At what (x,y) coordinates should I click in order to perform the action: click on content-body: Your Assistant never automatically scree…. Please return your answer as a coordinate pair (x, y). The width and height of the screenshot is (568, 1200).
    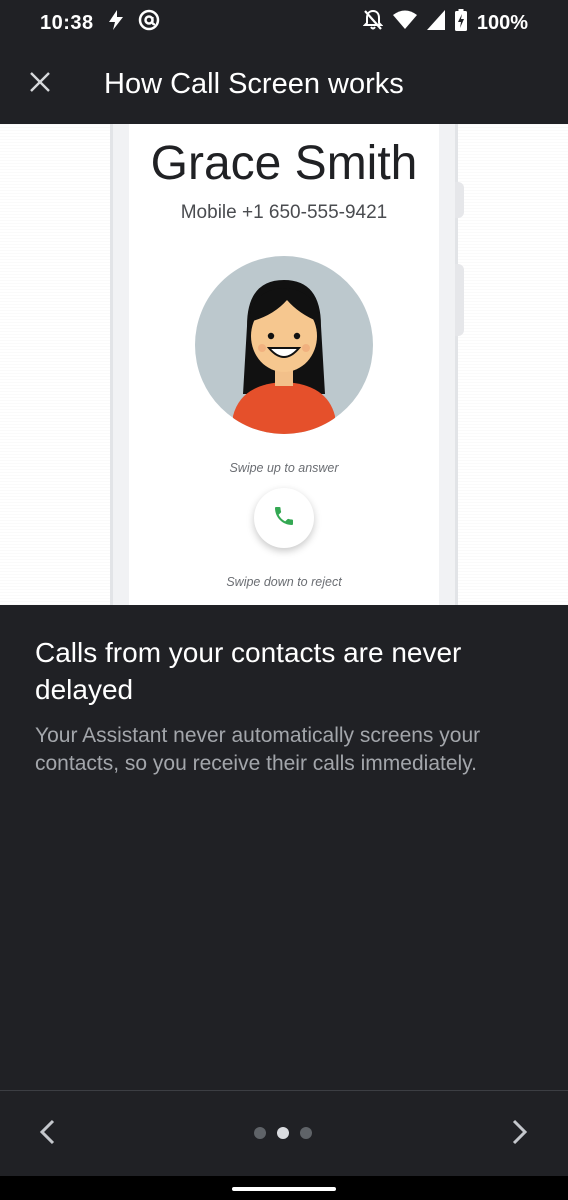
    Looking at the image, I should click on (258, 749).